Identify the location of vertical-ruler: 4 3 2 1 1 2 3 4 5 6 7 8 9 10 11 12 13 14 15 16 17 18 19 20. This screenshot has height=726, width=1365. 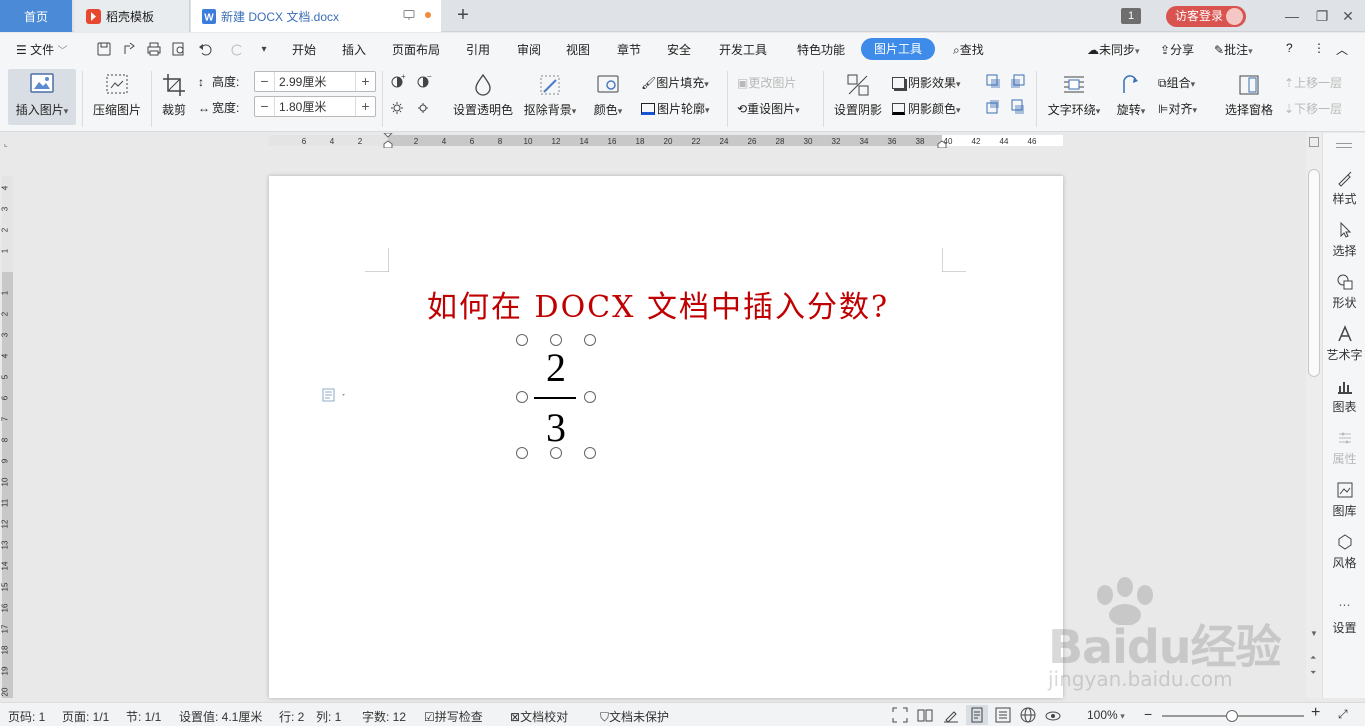
(7, 423).